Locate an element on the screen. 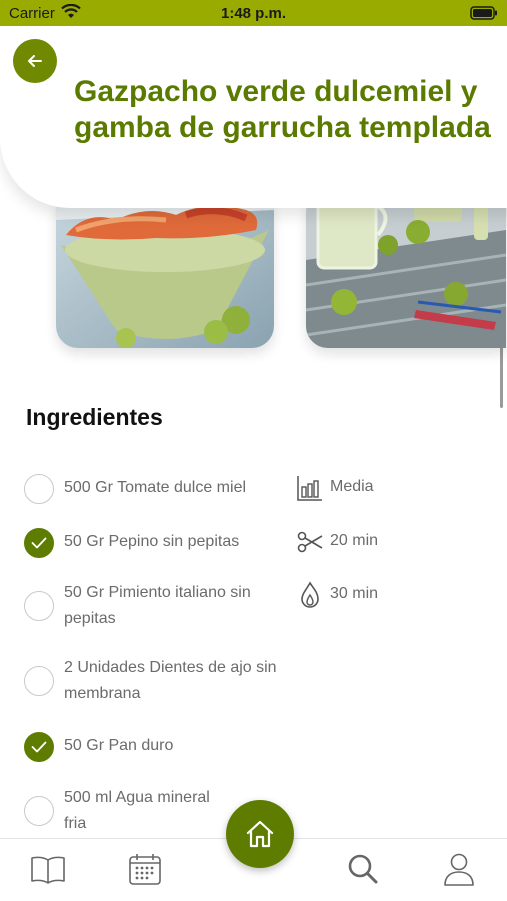 Image resolution: width=507 pixels, height=901 pixels. ingredient-item: 2 Unidades Dientes de ajo sin membrana is located at coordinates (154, 682).